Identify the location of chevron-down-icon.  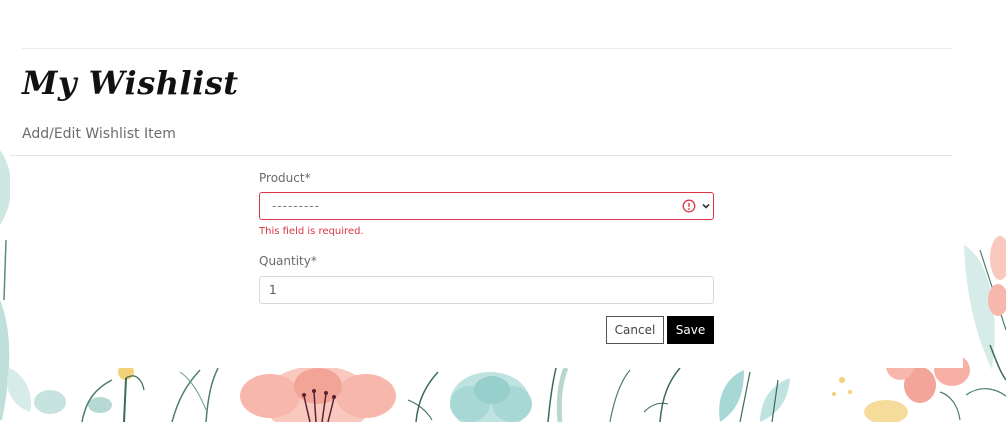
(706, 206).